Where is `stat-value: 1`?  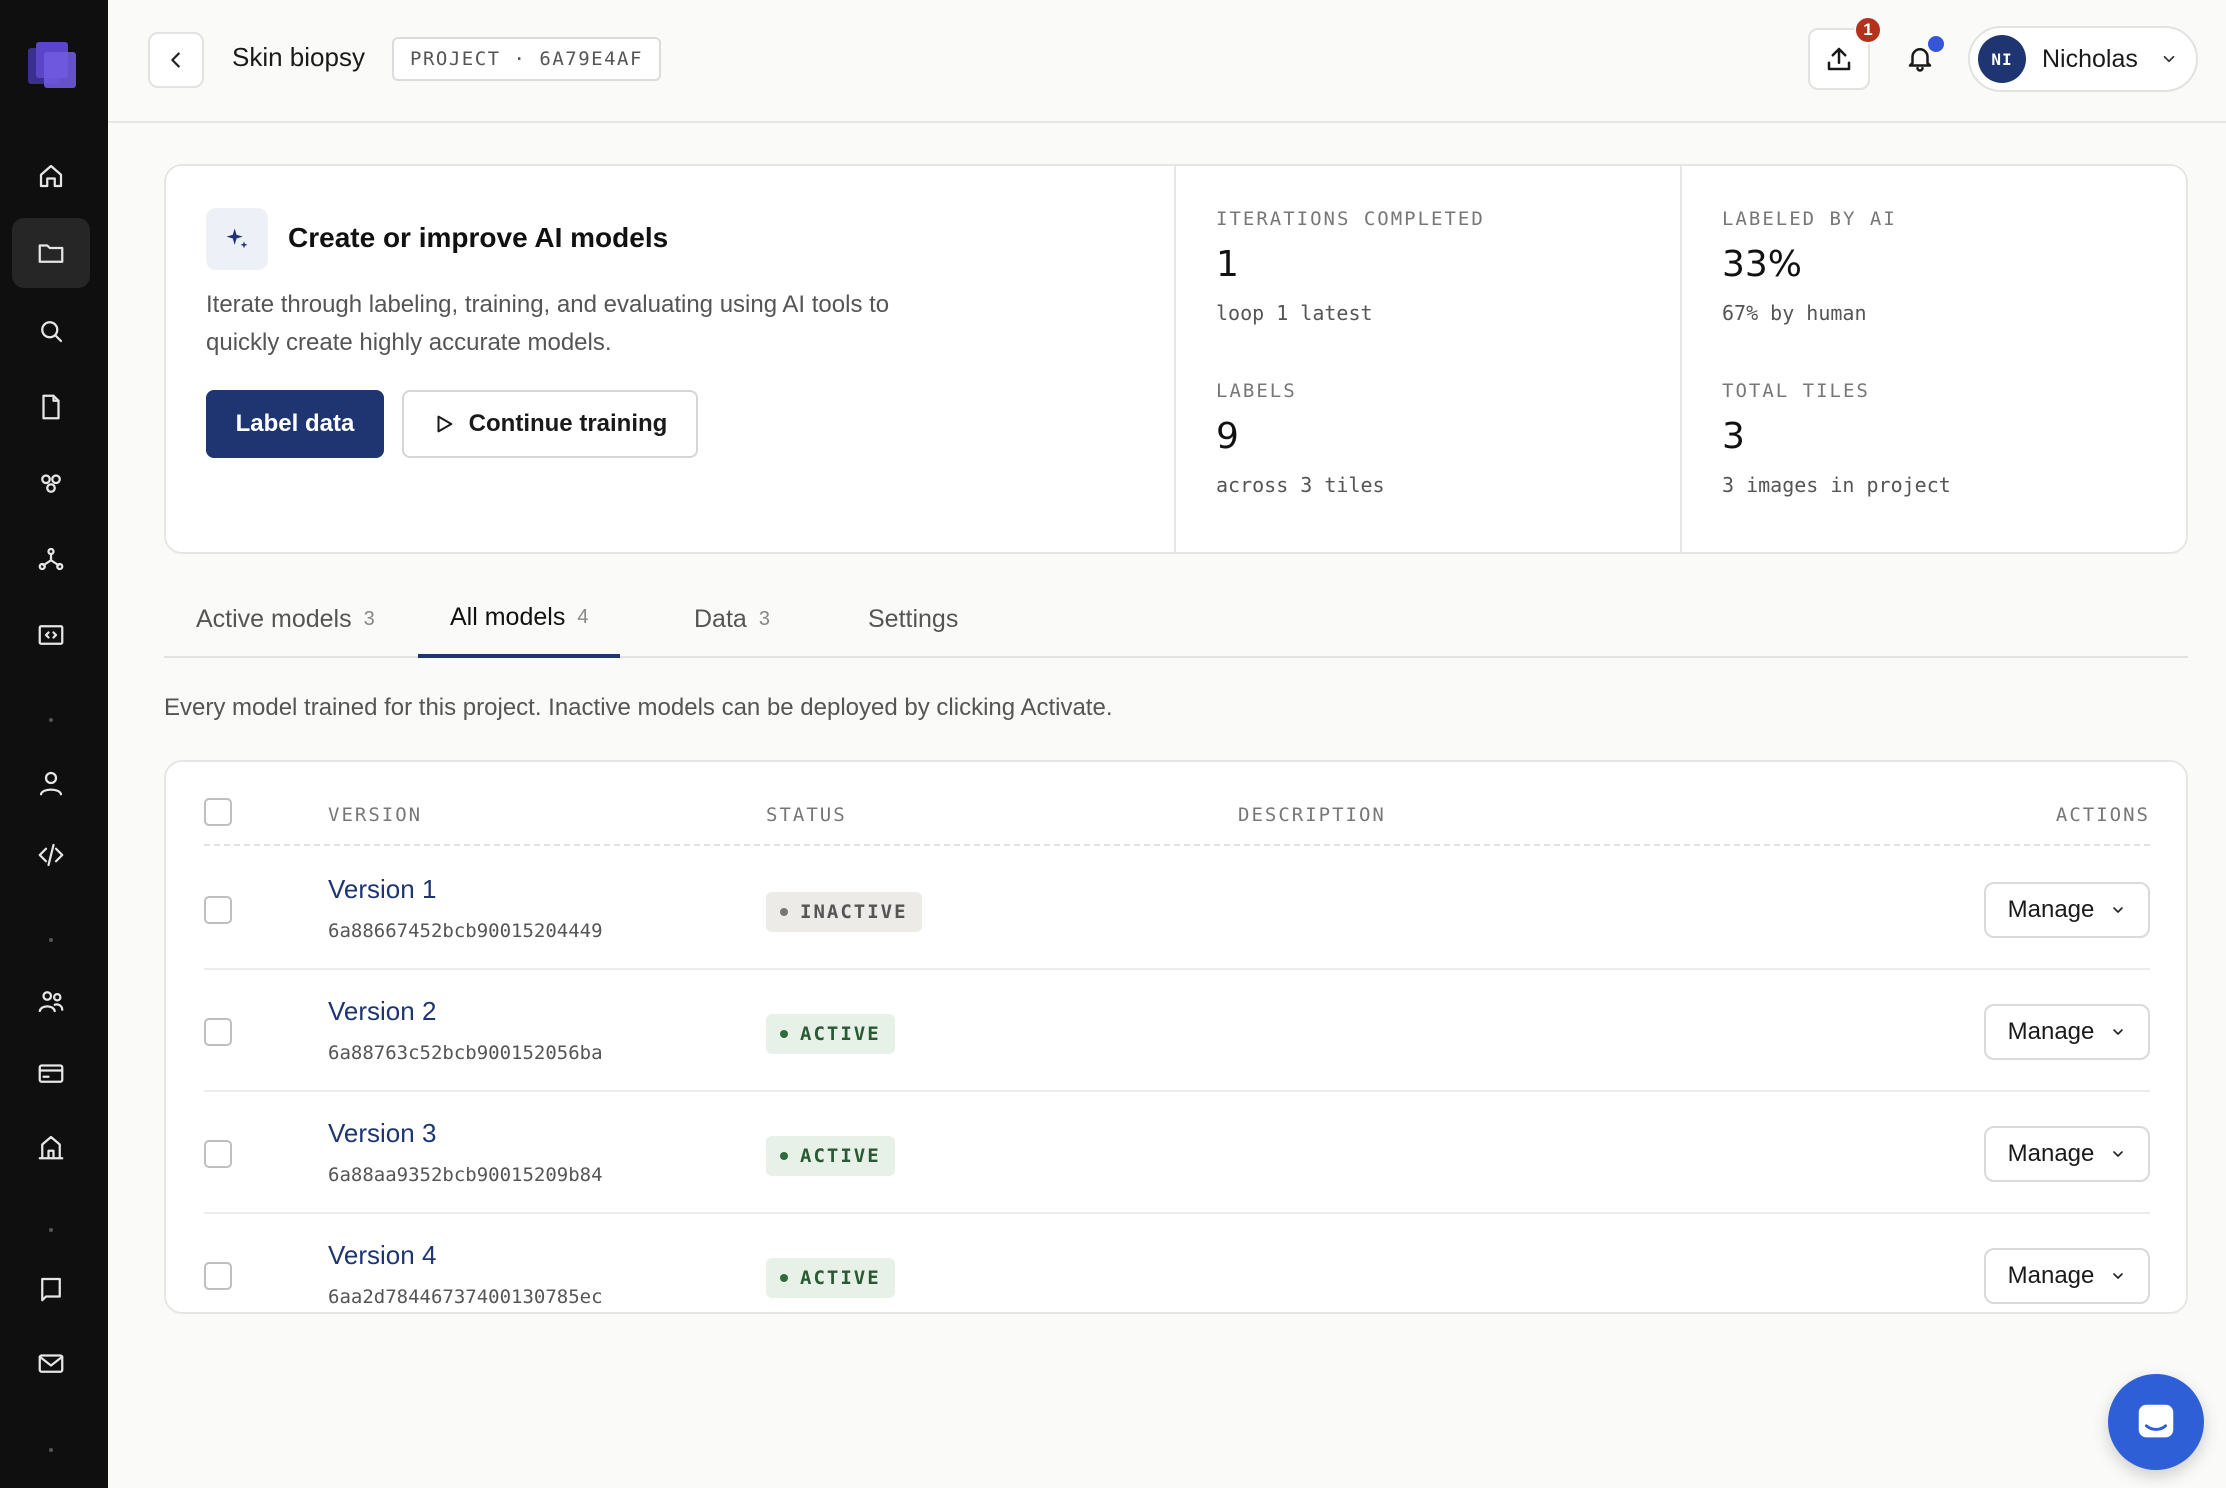 stat-value: 1 is located at coordinates (1227, 264).